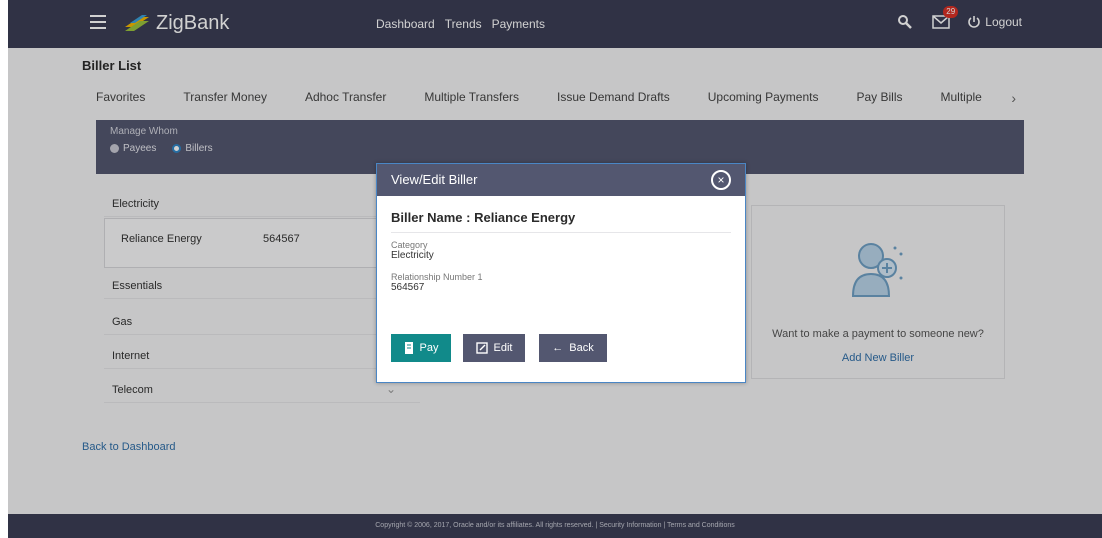  I want to click on back-label: Back, so click(581, 348).